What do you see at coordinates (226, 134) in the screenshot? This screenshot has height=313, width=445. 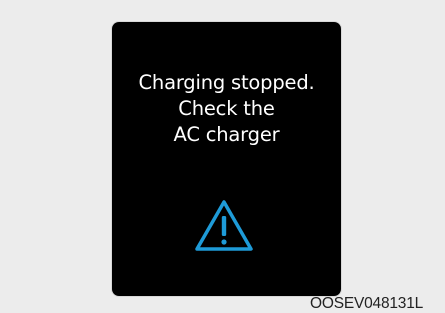 I see `message-line-3: AC charger` at bounding box center [226, 134].